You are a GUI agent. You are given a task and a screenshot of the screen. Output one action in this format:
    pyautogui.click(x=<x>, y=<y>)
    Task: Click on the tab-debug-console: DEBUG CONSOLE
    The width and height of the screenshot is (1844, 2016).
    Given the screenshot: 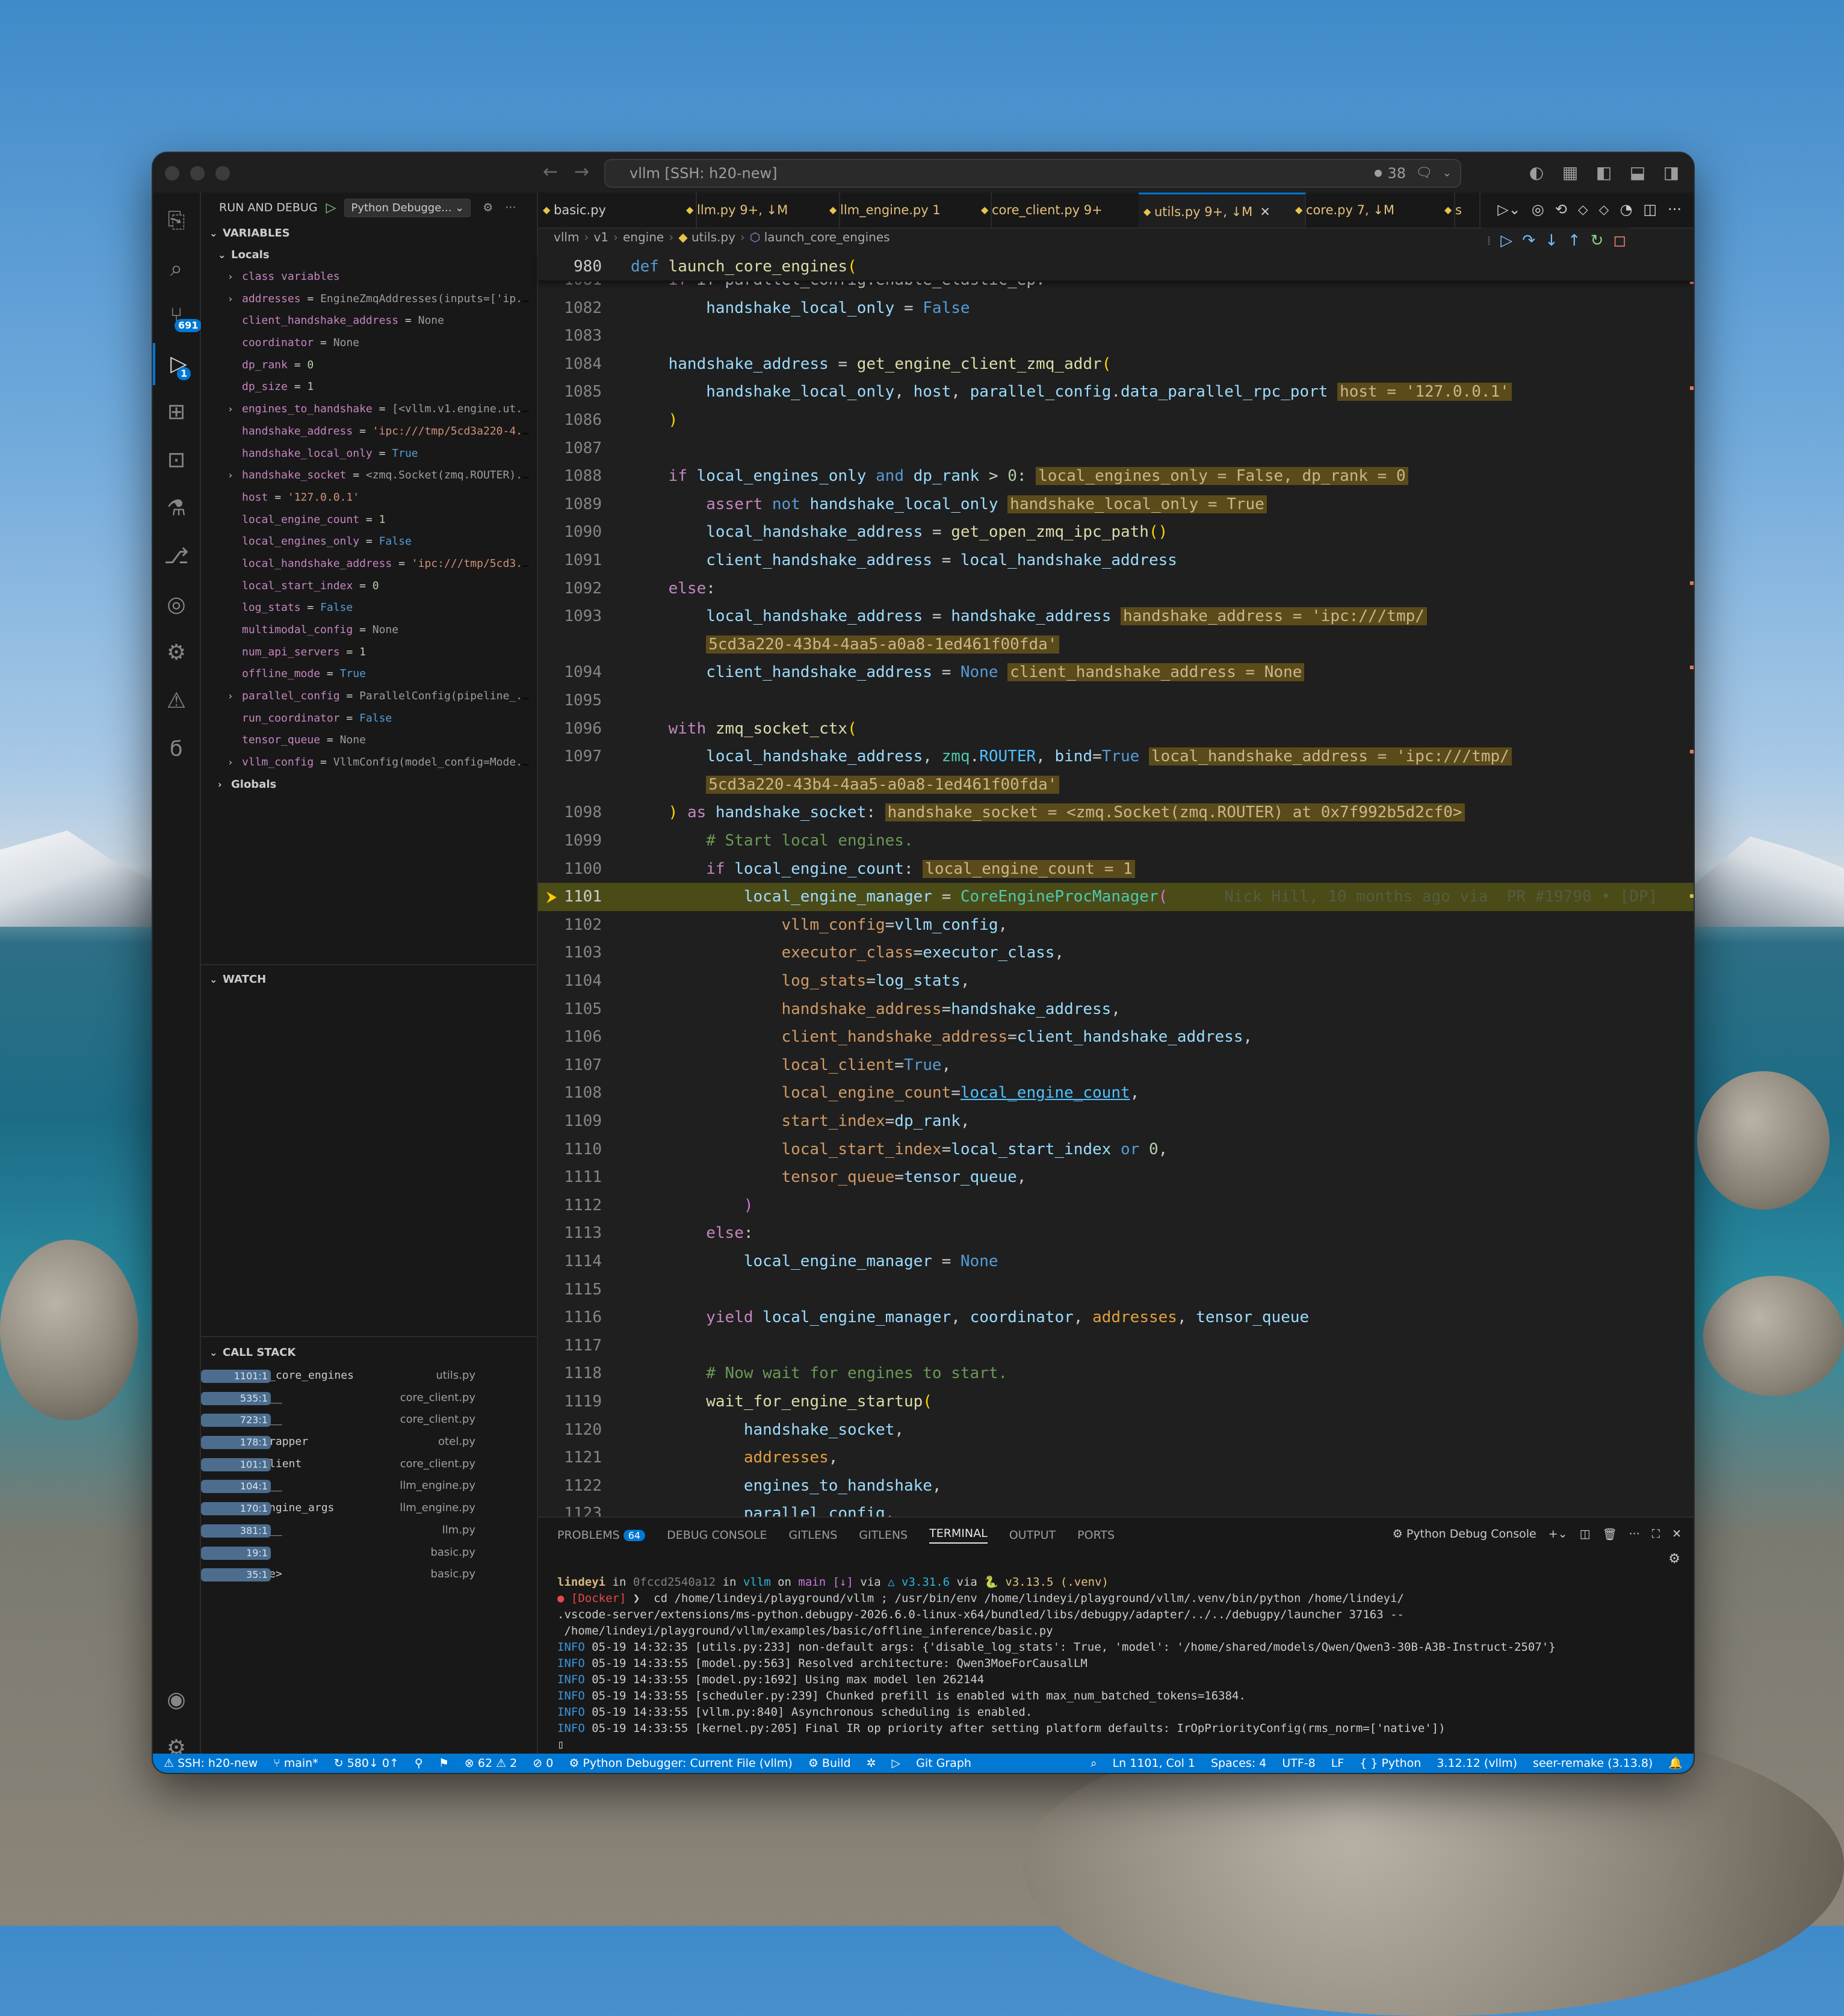 What is the action you would take?
    pyautogui.click(x=717, y=1536)
    